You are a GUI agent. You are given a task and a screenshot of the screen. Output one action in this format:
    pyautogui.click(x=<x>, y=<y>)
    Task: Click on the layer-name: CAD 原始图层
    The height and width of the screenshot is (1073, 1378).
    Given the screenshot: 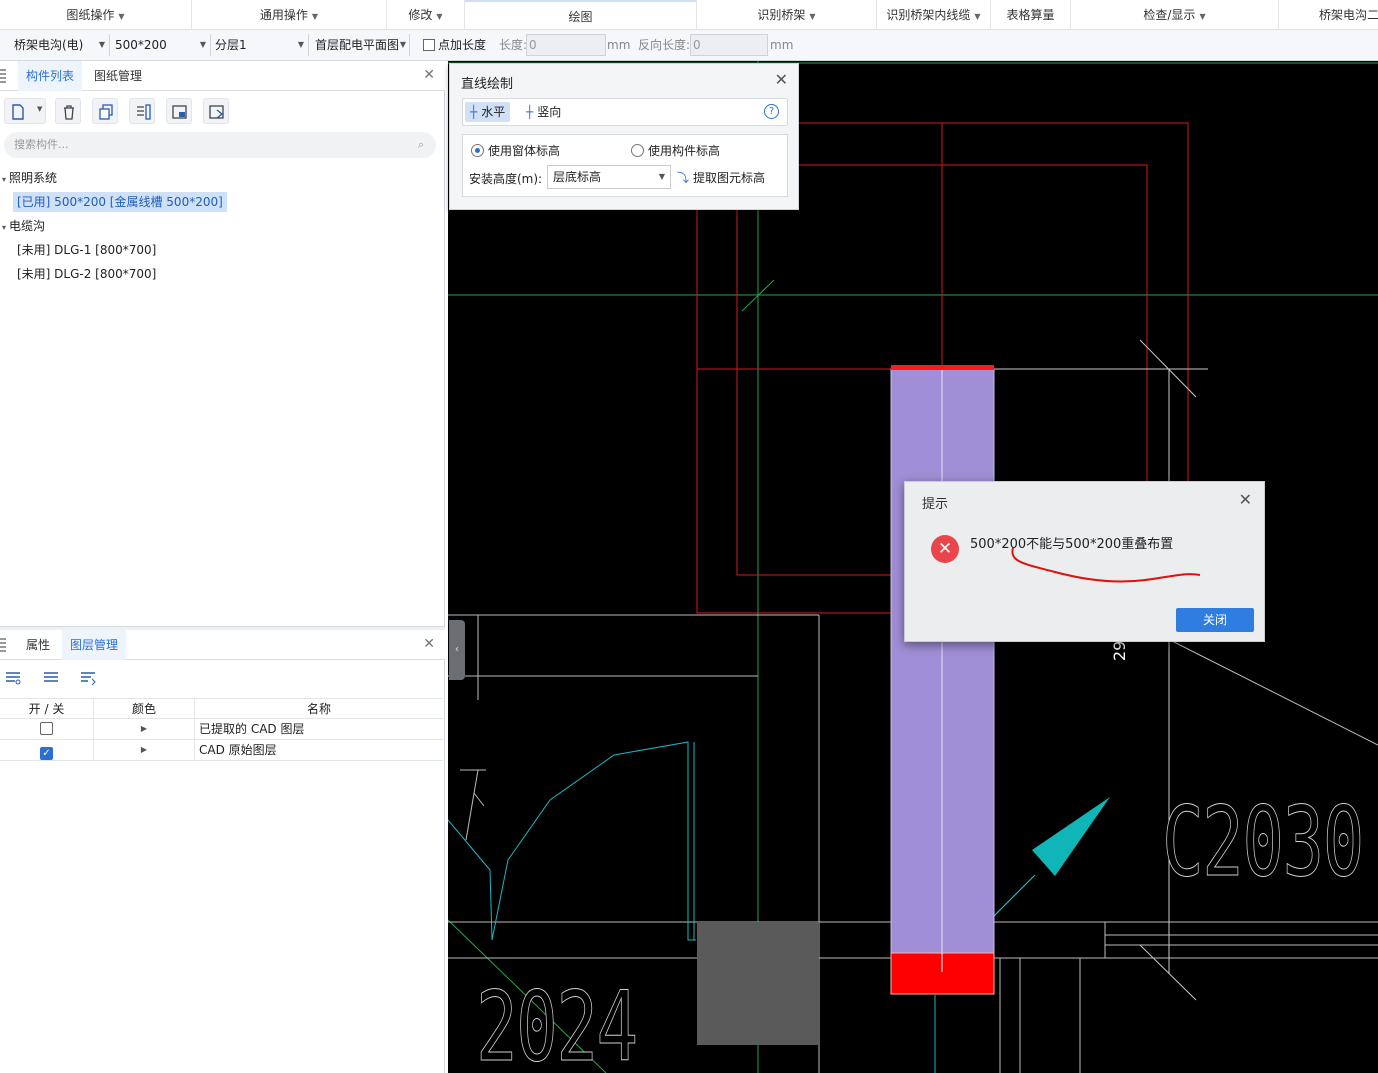 What is the action you would take?
    pyautogui.click(x=238, y=750)
    